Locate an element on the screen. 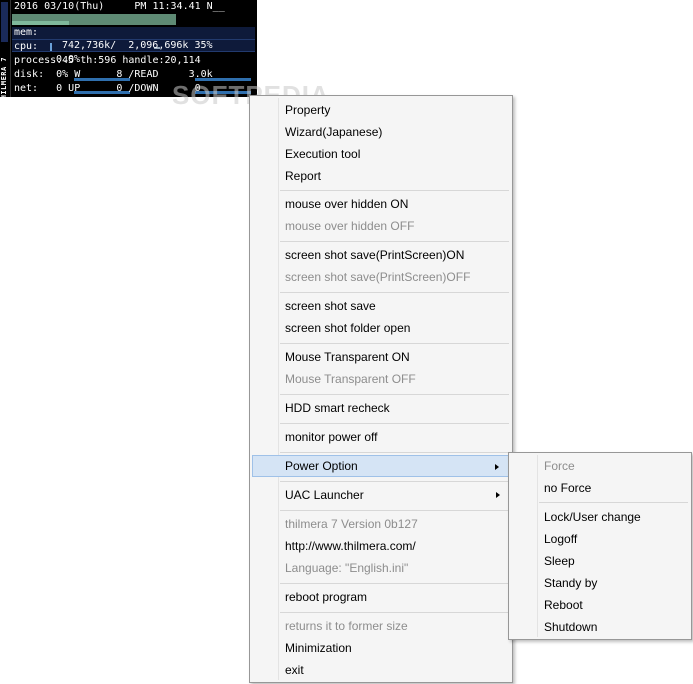 The image size is (693, 684). menu-item-uac-launcher: UAC Launcher is located at coordinates (381, 495).